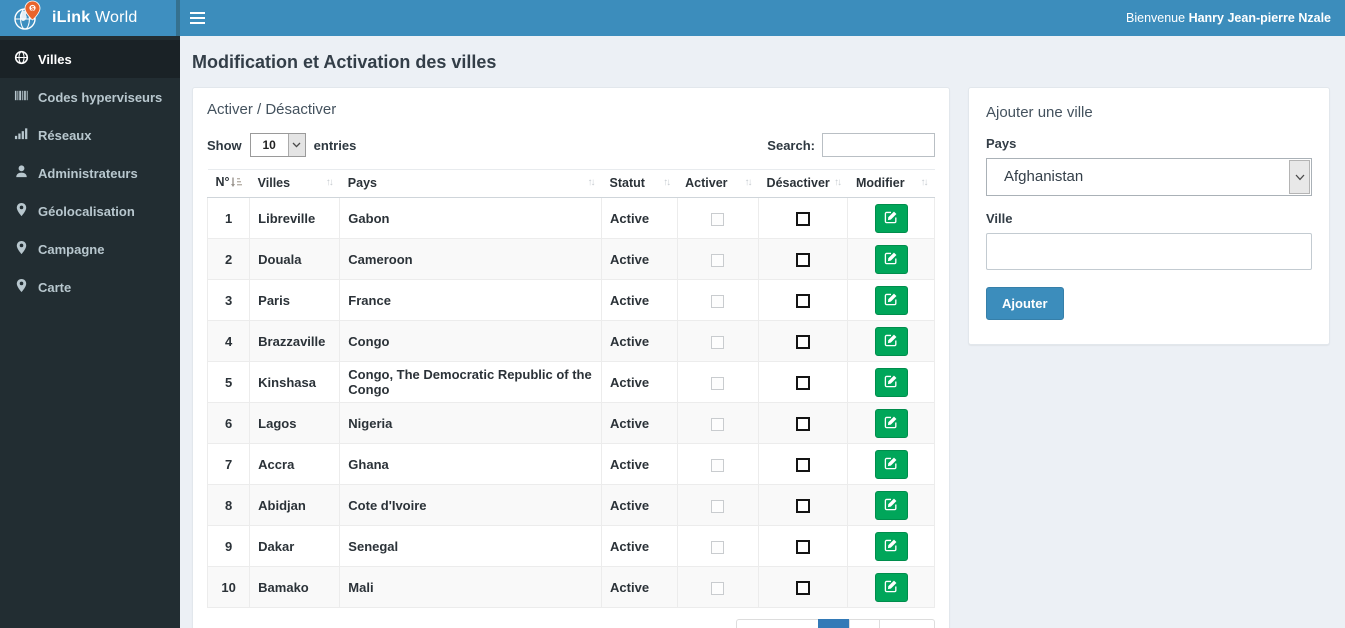 The width and height of the screenshot is (1345, 628). What do you see at coordinates (762, 18) in the screenshot?
I see `navbar: Bienvenue Hanry Jean-pierre Nzale` at bounding box center [762, 18].